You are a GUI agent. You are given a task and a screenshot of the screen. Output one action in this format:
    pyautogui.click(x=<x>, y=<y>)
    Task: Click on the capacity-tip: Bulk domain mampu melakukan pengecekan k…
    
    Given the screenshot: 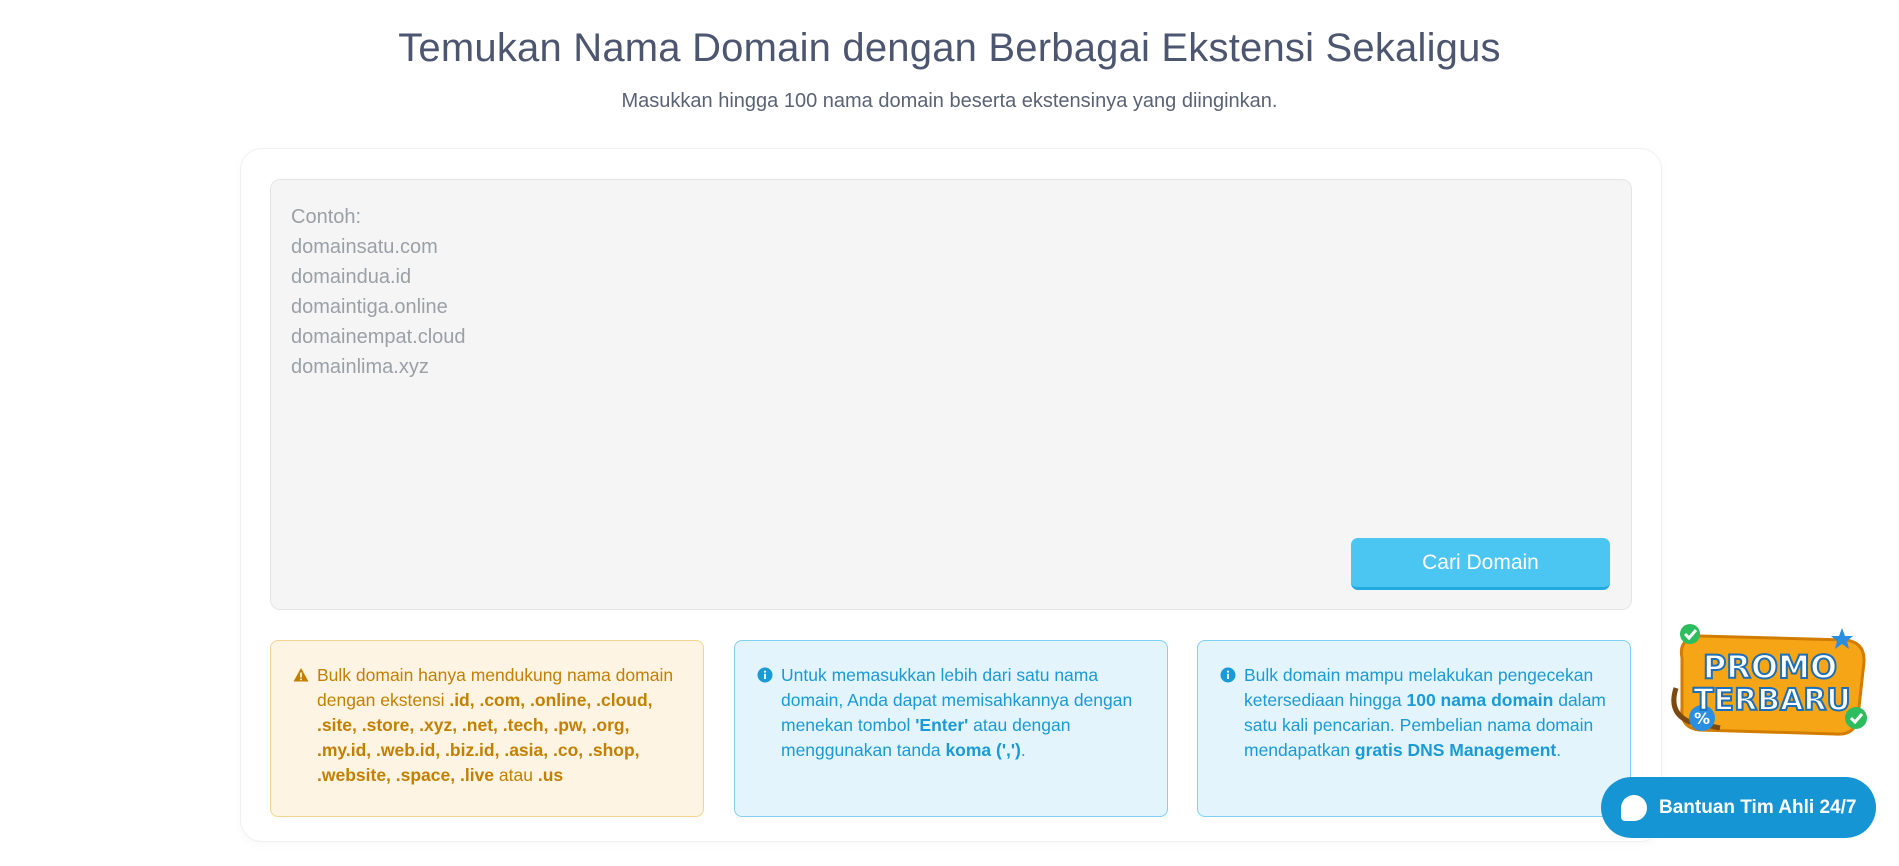 What is the action you would take?
    pyautogui.click(x=1414, y=728)
    